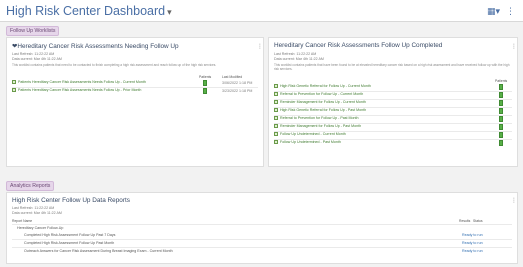  What do you see at coordinates (313, 134) in the screenshot?
I see `list-item-label: Follow Up Undetermined - Current Month` at bounding box center [313, 134].